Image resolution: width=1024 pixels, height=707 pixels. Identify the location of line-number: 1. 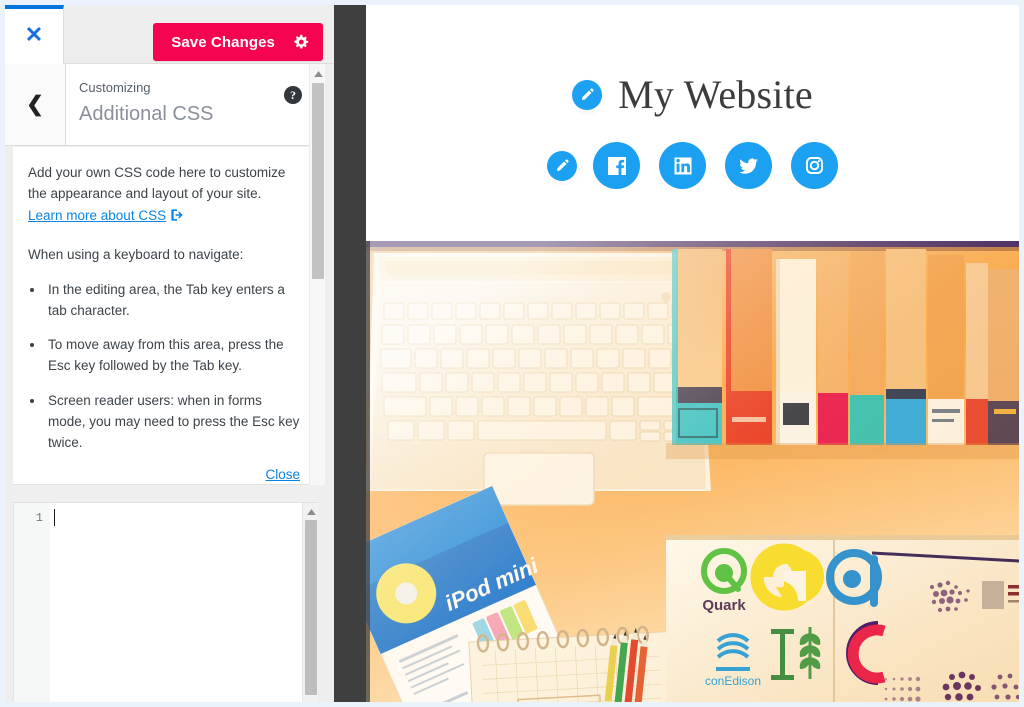
(39, 518).